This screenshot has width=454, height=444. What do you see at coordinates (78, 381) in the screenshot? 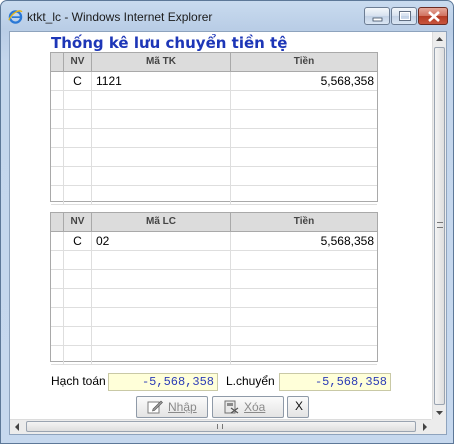
I see `hach-toan-label: Hạch toán` at bounding box center [78, 381].